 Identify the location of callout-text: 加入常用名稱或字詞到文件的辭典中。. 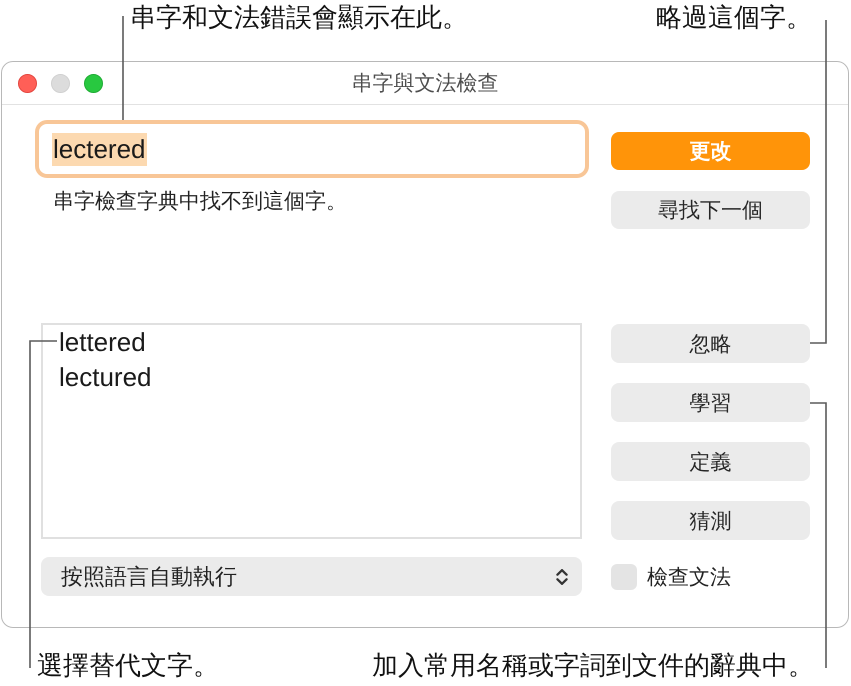
(593, 665).